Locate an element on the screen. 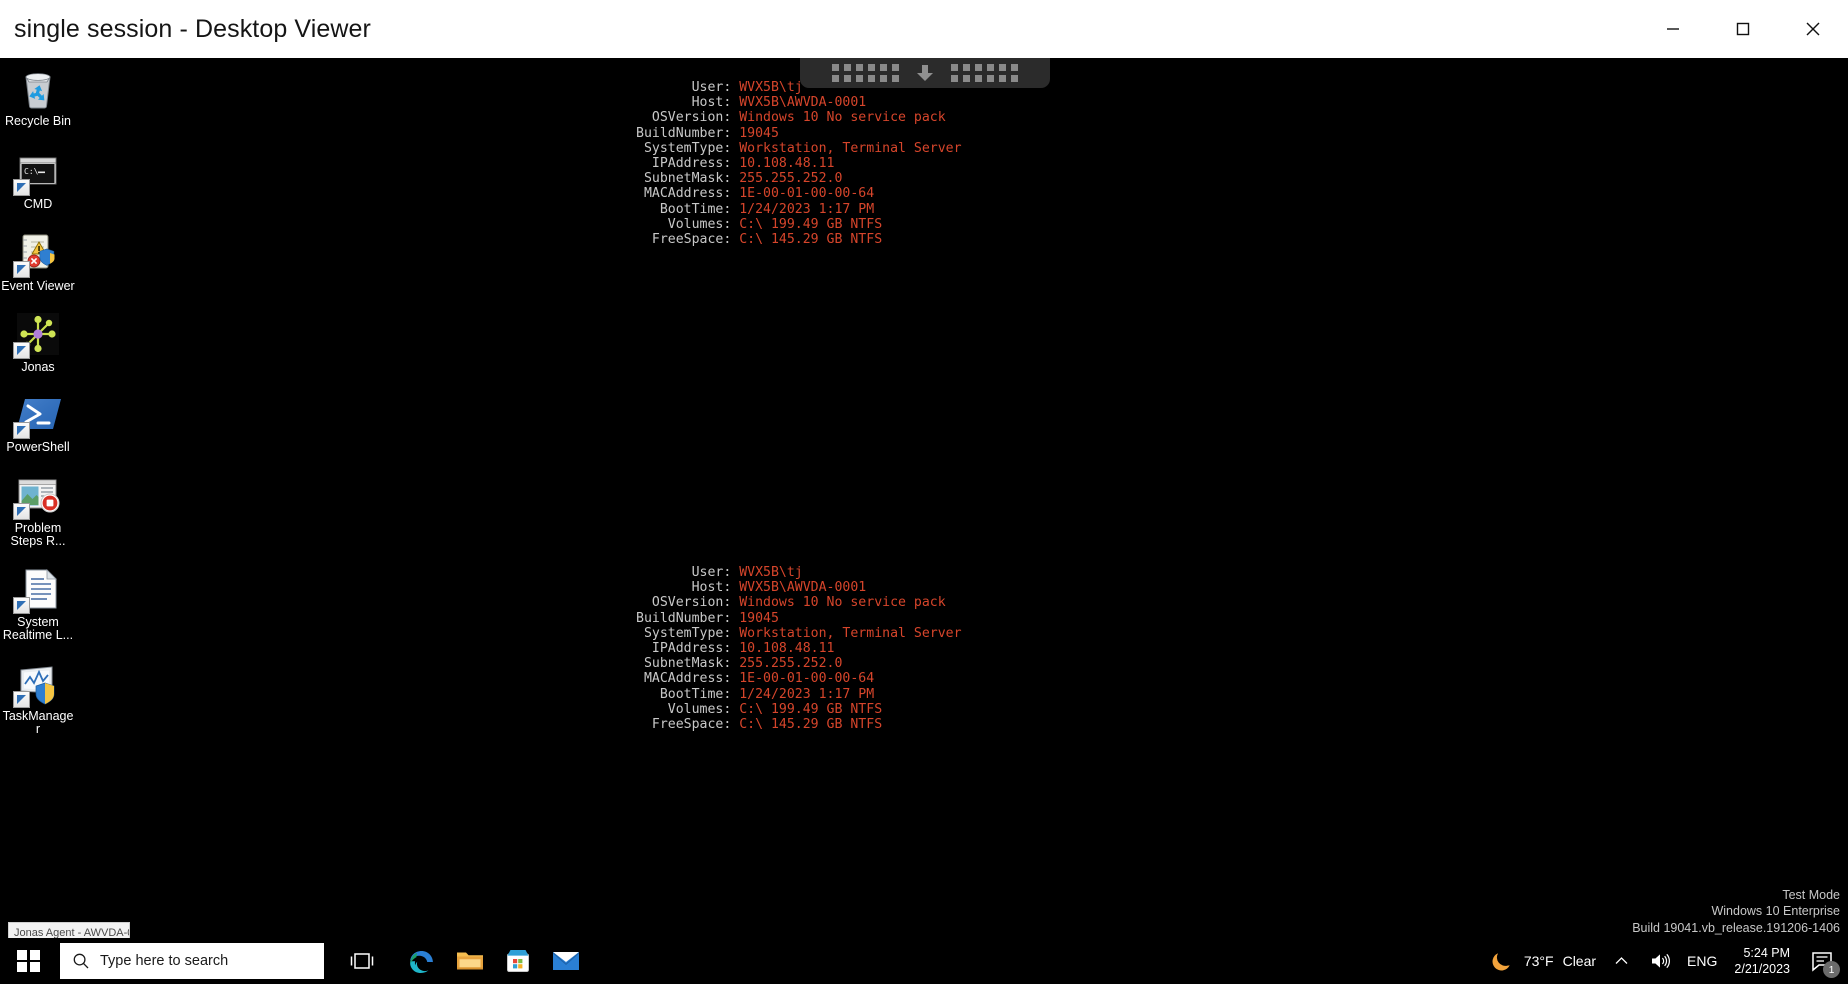 This screenshot has width=1848, height=984. desktop-icon-jonas: Jonas is located at coordinates (38, 342).